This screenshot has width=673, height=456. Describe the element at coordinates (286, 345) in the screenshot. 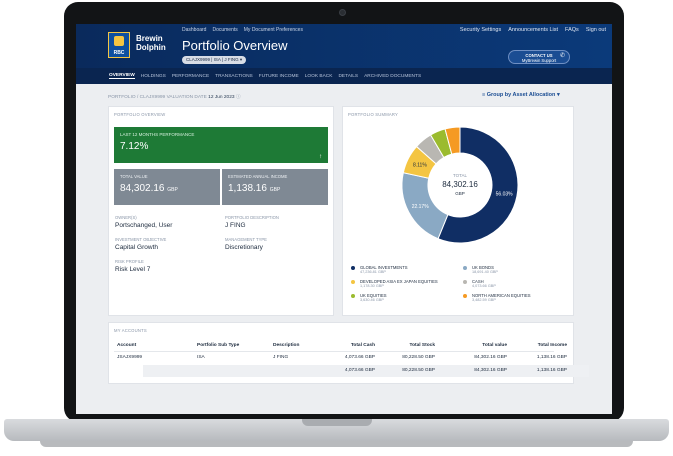

I see `col-description: Description` at that location.